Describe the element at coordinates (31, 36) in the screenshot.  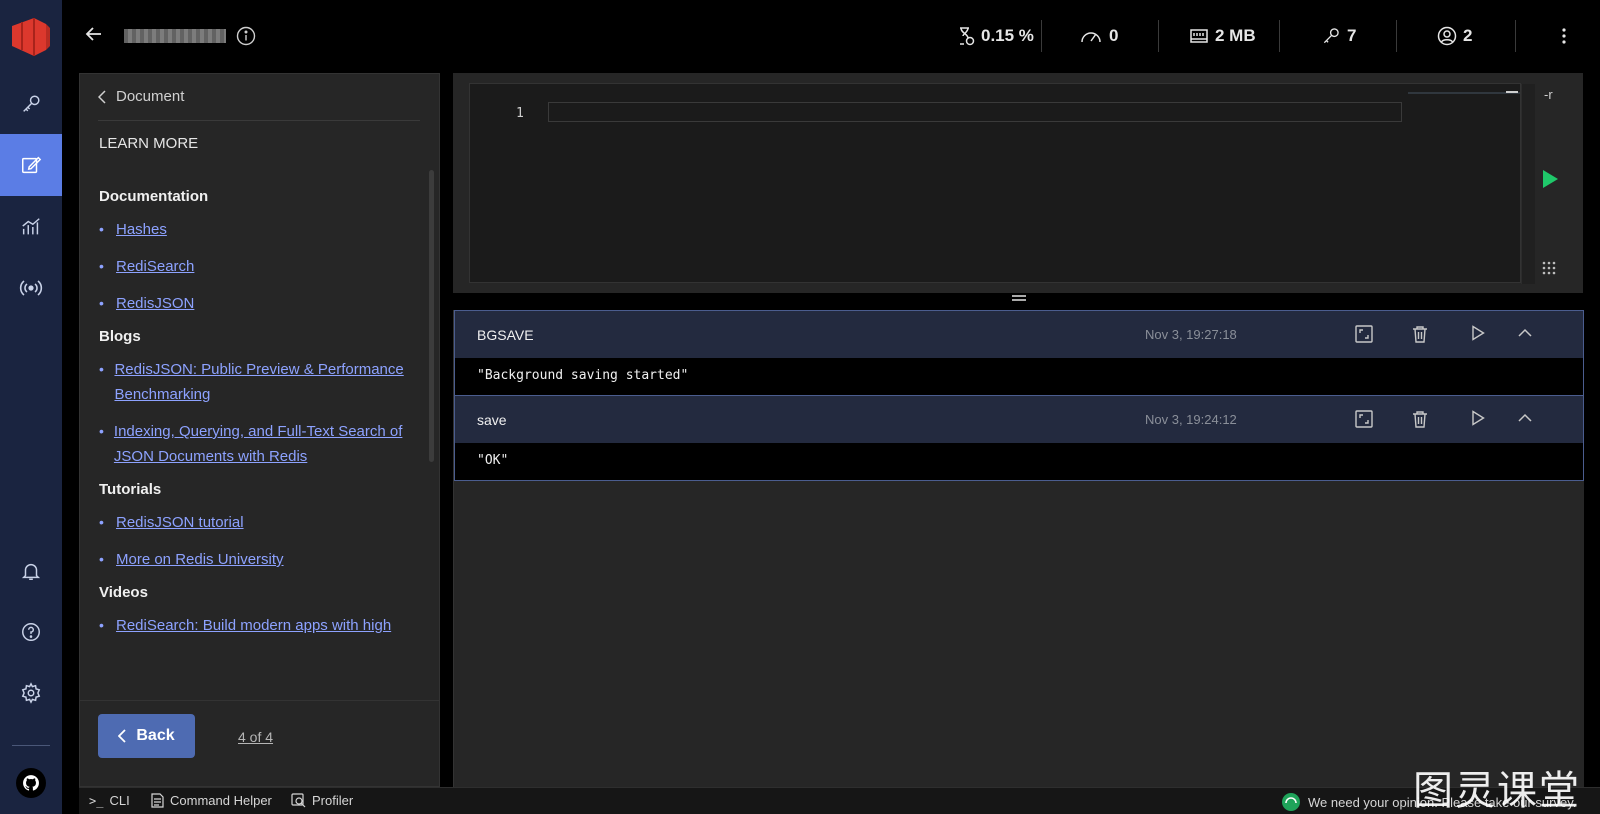
I see `redis-logo-icon` at that location.